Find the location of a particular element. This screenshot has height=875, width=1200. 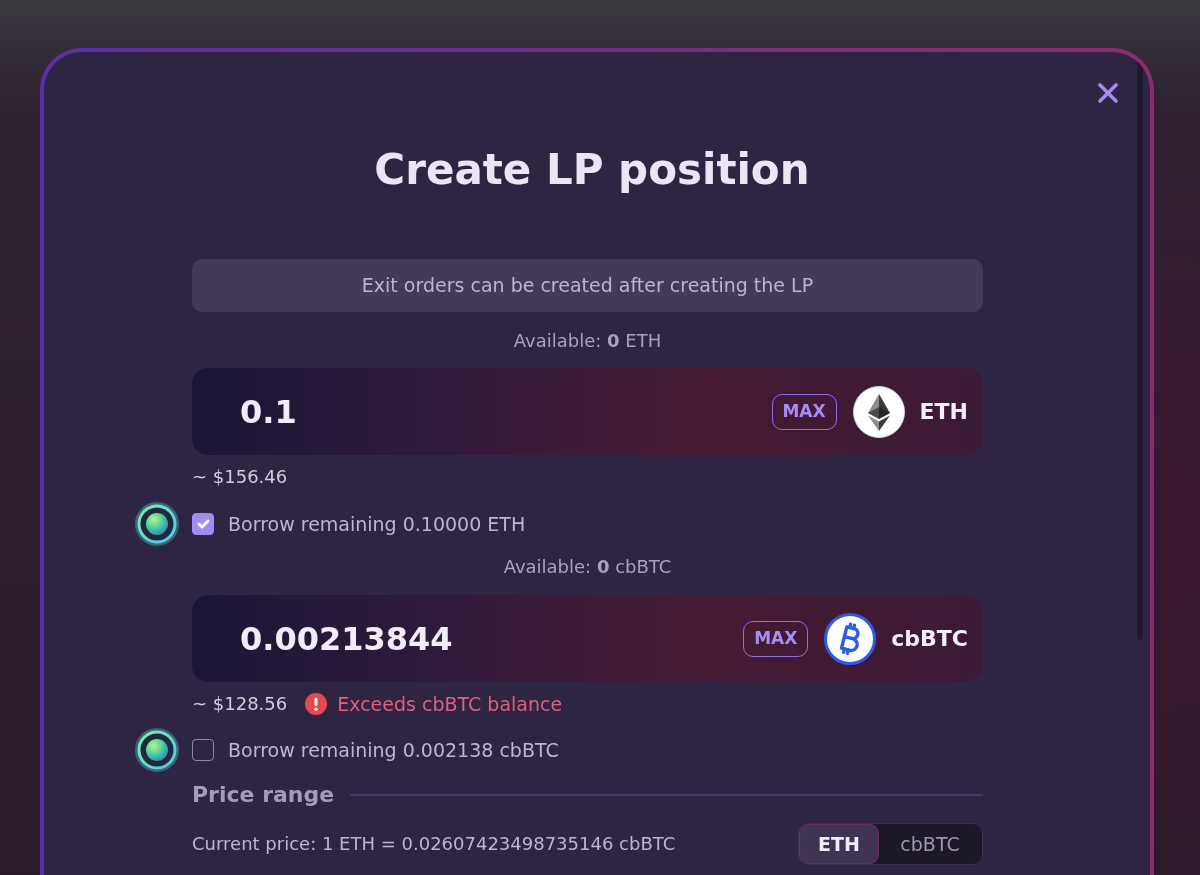

dialog-title: Create LP position is located at coordinates (592, 170).